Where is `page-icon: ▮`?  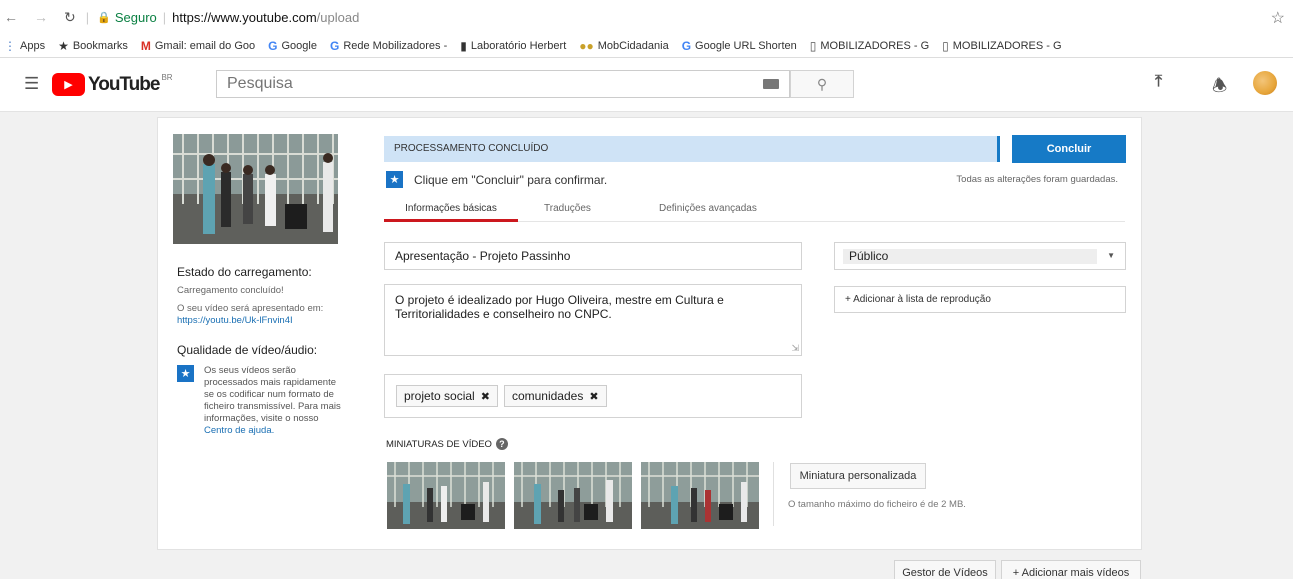 page-icon: ▮ is located at coordinates (463, 45).